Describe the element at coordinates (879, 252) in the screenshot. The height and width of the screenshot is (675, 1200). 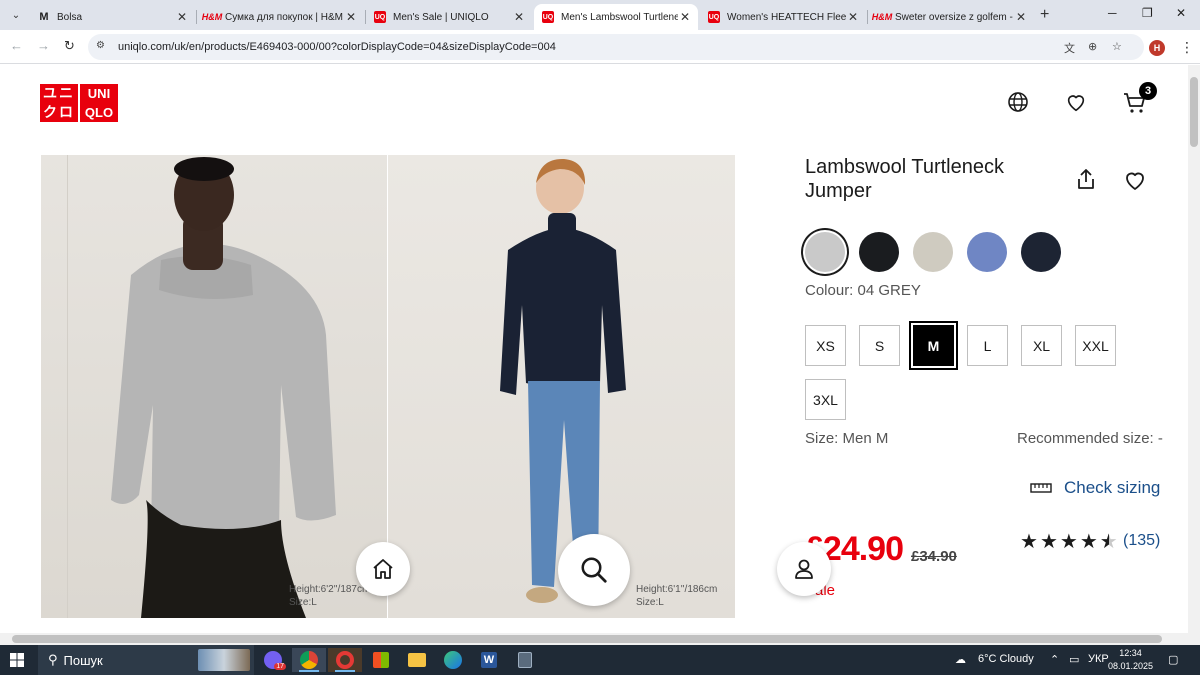
I see `colour-swatch-black` at that location.